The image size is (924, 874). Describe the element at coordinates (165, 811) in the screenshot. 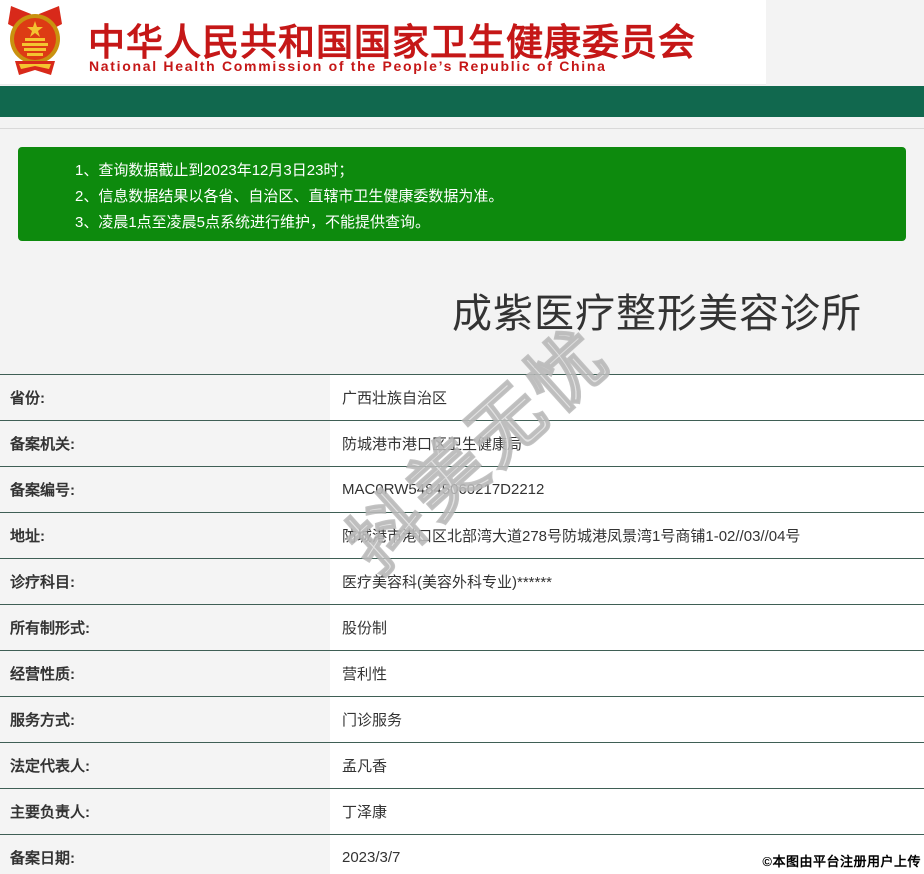

I see `field-label: 主要负责人:` at that location.